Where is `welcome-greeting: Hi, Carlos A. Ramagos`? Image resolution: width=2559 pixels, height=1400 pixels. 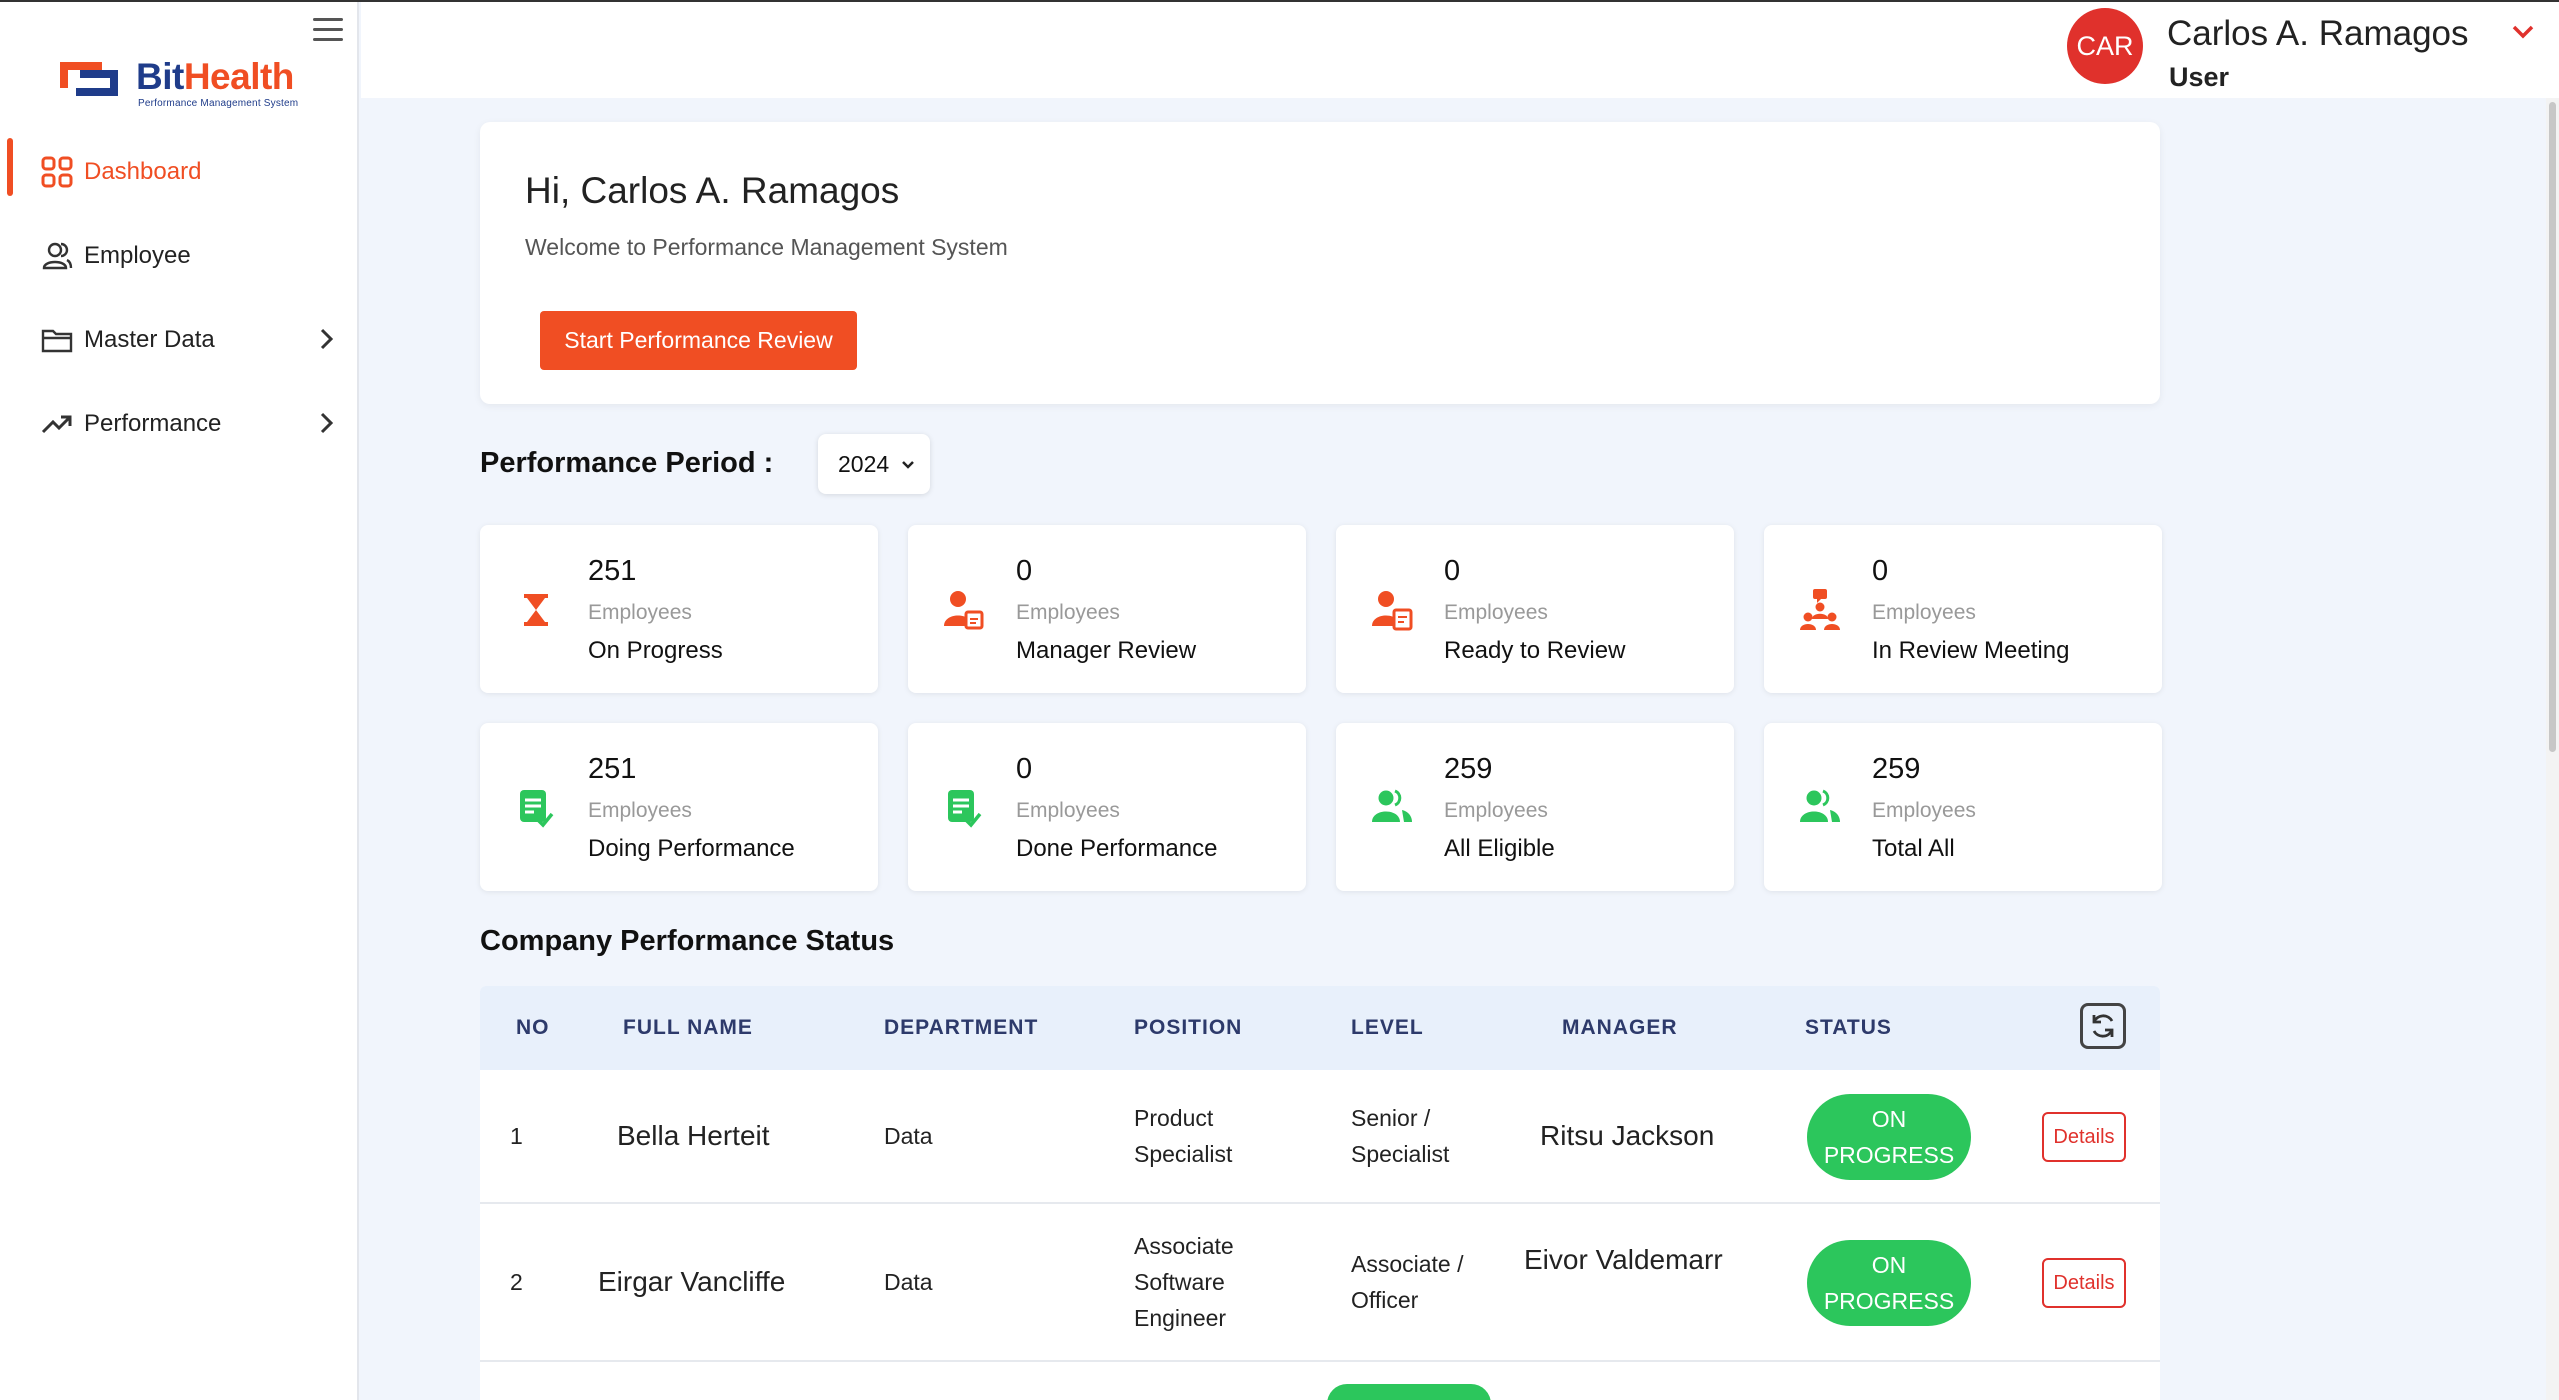
welcome-greeting: Hi, Carlos A. Ramagos is located at coordinates (712, 190).